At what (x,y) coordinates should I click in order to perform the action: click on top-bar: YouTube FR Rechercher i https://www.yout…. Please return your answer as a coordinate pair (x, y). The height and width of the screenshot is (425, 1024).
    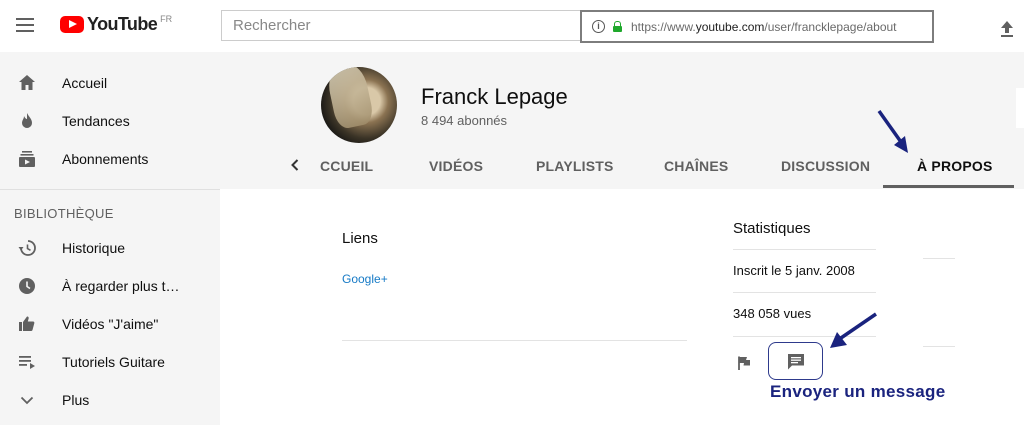
    Looking at the image, I should click on (512, 26).